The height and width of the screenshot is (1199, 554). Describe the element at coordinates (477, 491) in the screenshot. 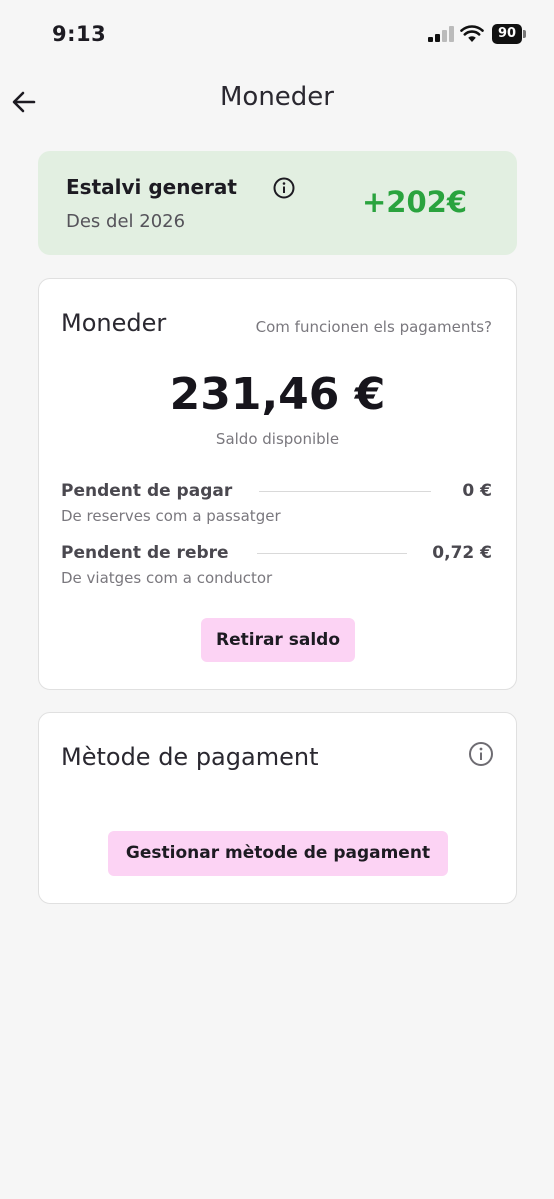

I see `pending-pay-value: 0 €` at that location.